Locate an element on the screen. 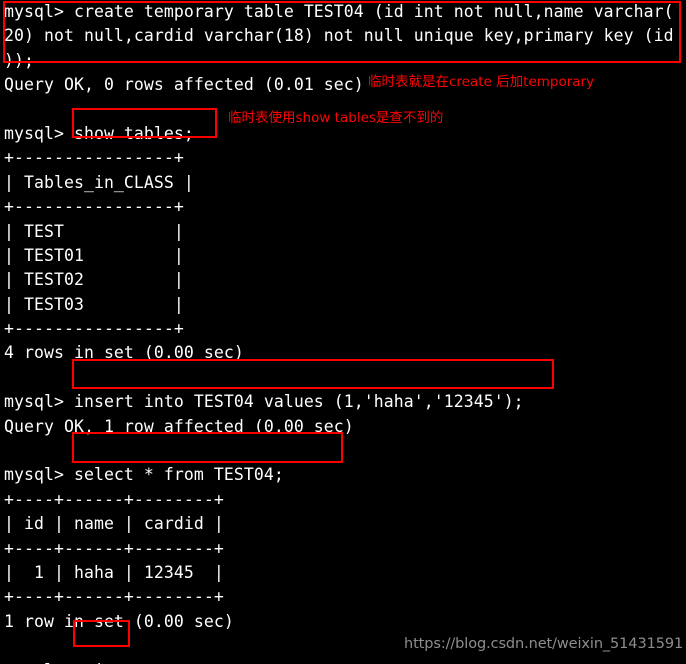  terminal-line-rows-count: 4 rows in set (0.00 sec) is located at coordinates (124, 353).